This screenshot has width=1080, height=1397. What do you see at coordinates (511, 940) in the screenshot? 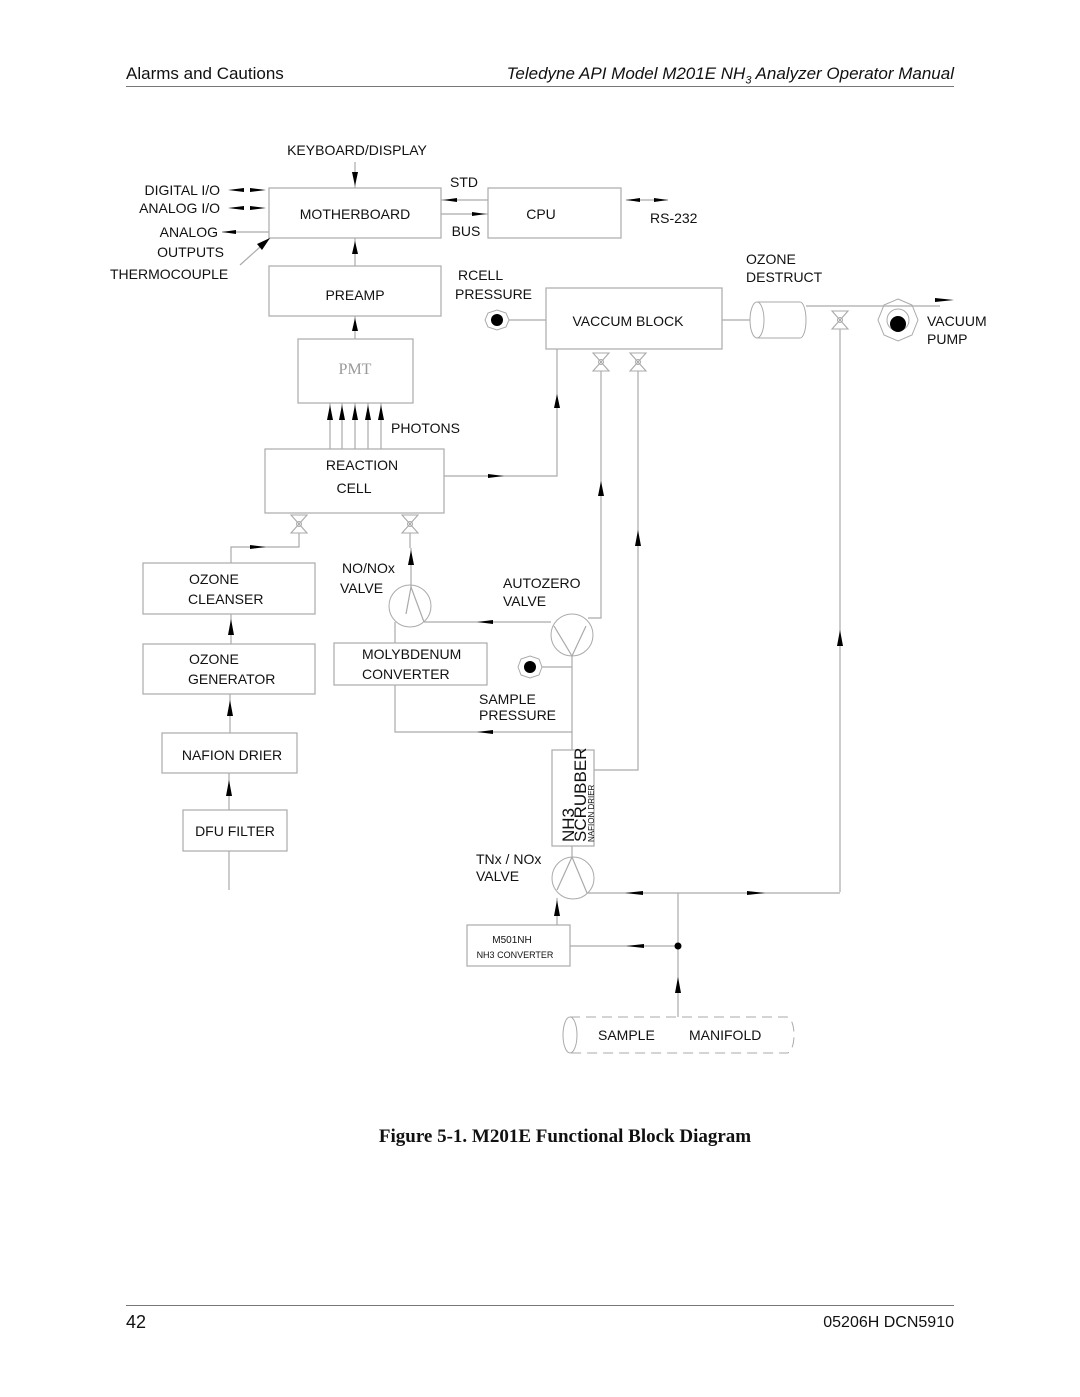
I see `svg-text: M501NH` at bounding box center [511, 940].